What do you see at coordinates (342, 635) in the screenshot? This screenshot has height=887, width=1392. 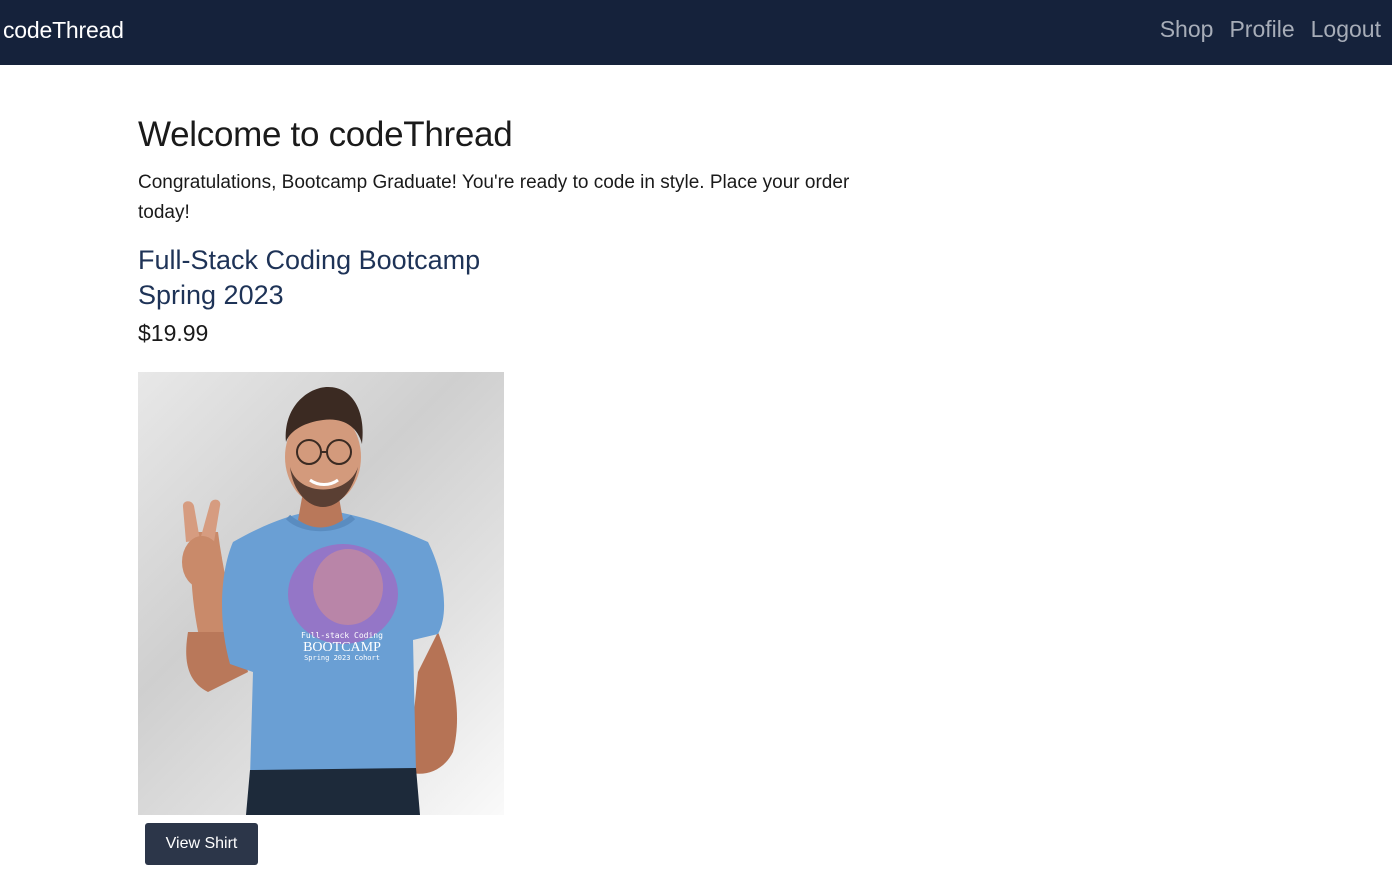 I see `shirt-print-line1: Full-stack Coding` at bounding box center [342, 635].